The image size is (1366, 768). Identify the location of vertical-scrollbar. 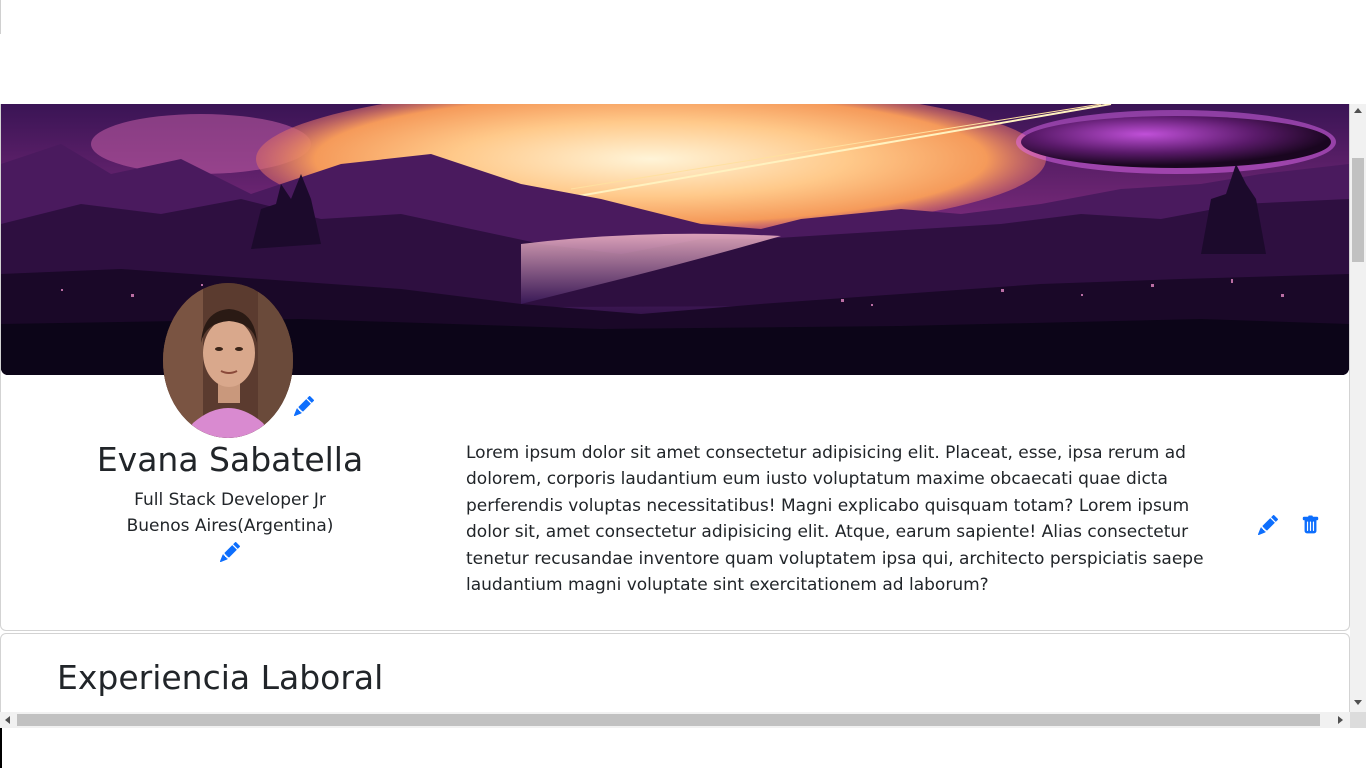
(1358, 408).